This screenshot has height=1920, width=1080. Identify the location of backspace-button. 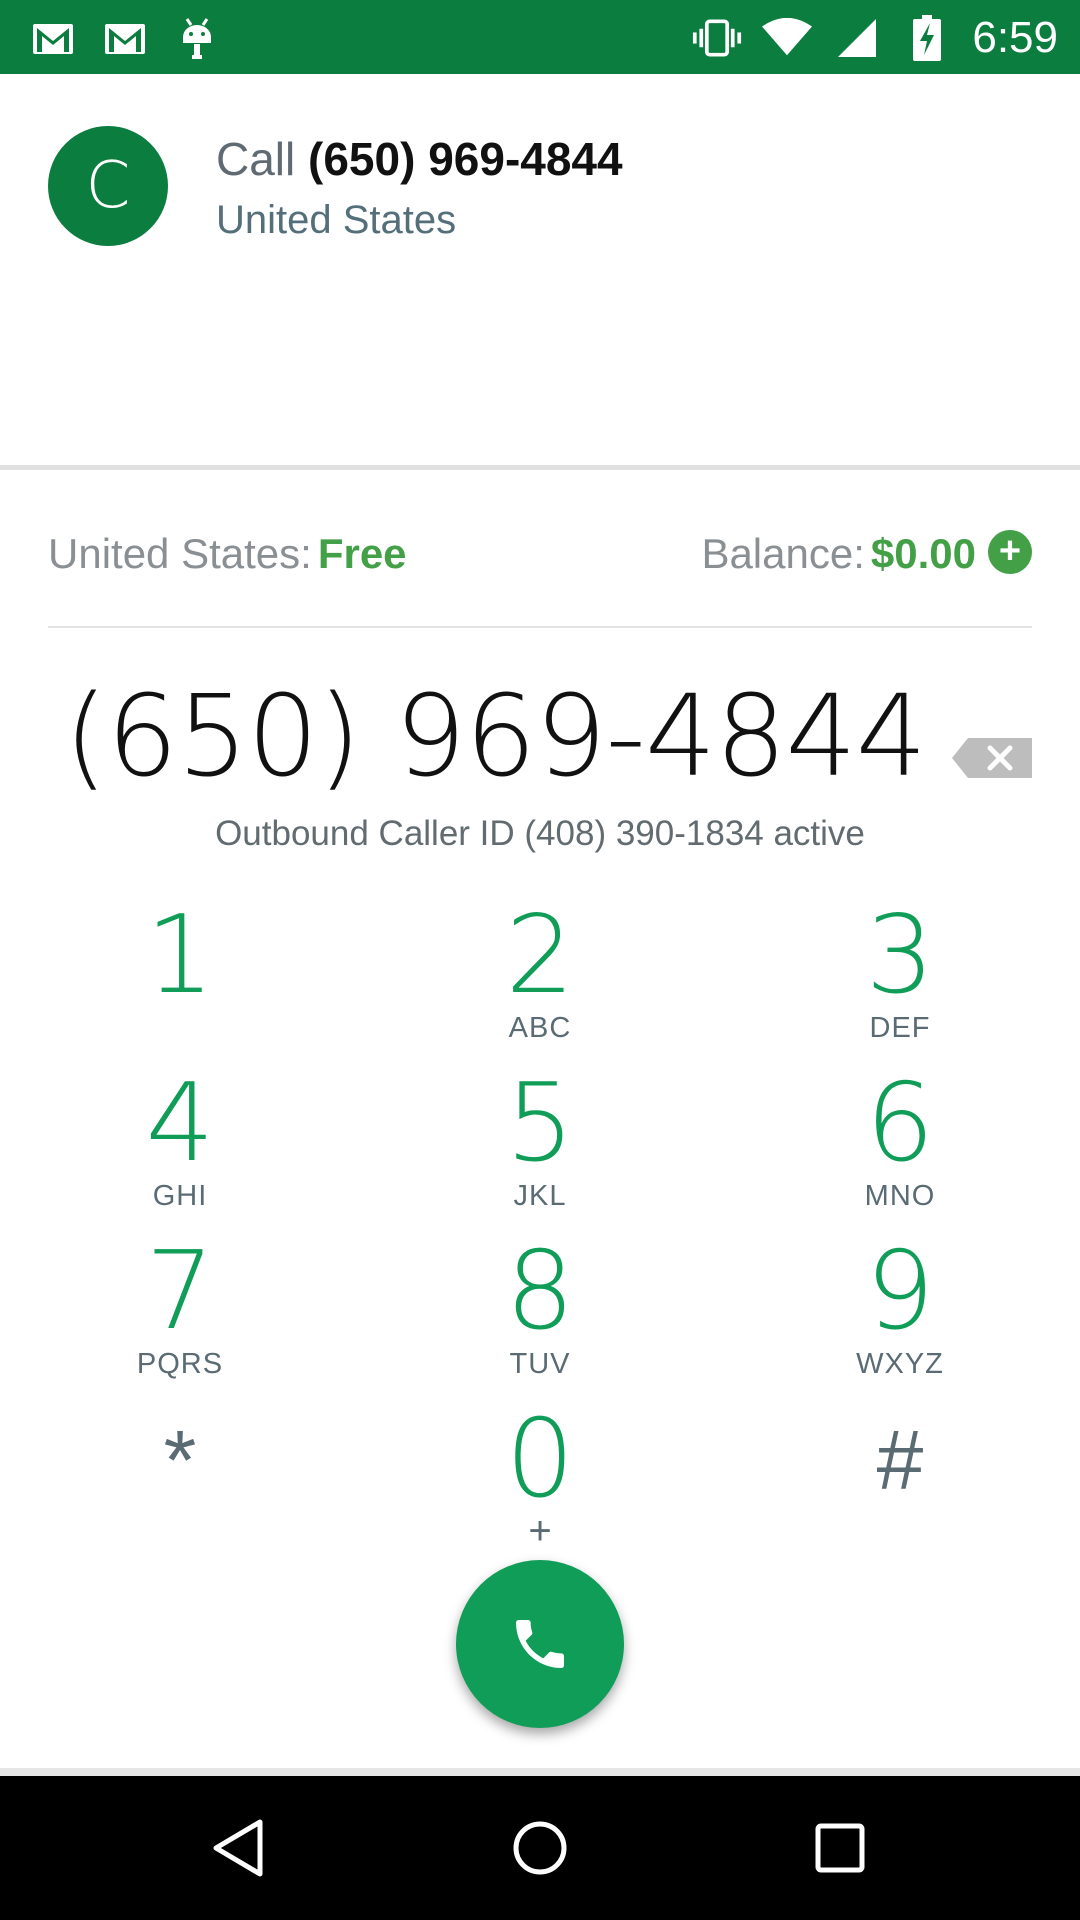
(992, 758).